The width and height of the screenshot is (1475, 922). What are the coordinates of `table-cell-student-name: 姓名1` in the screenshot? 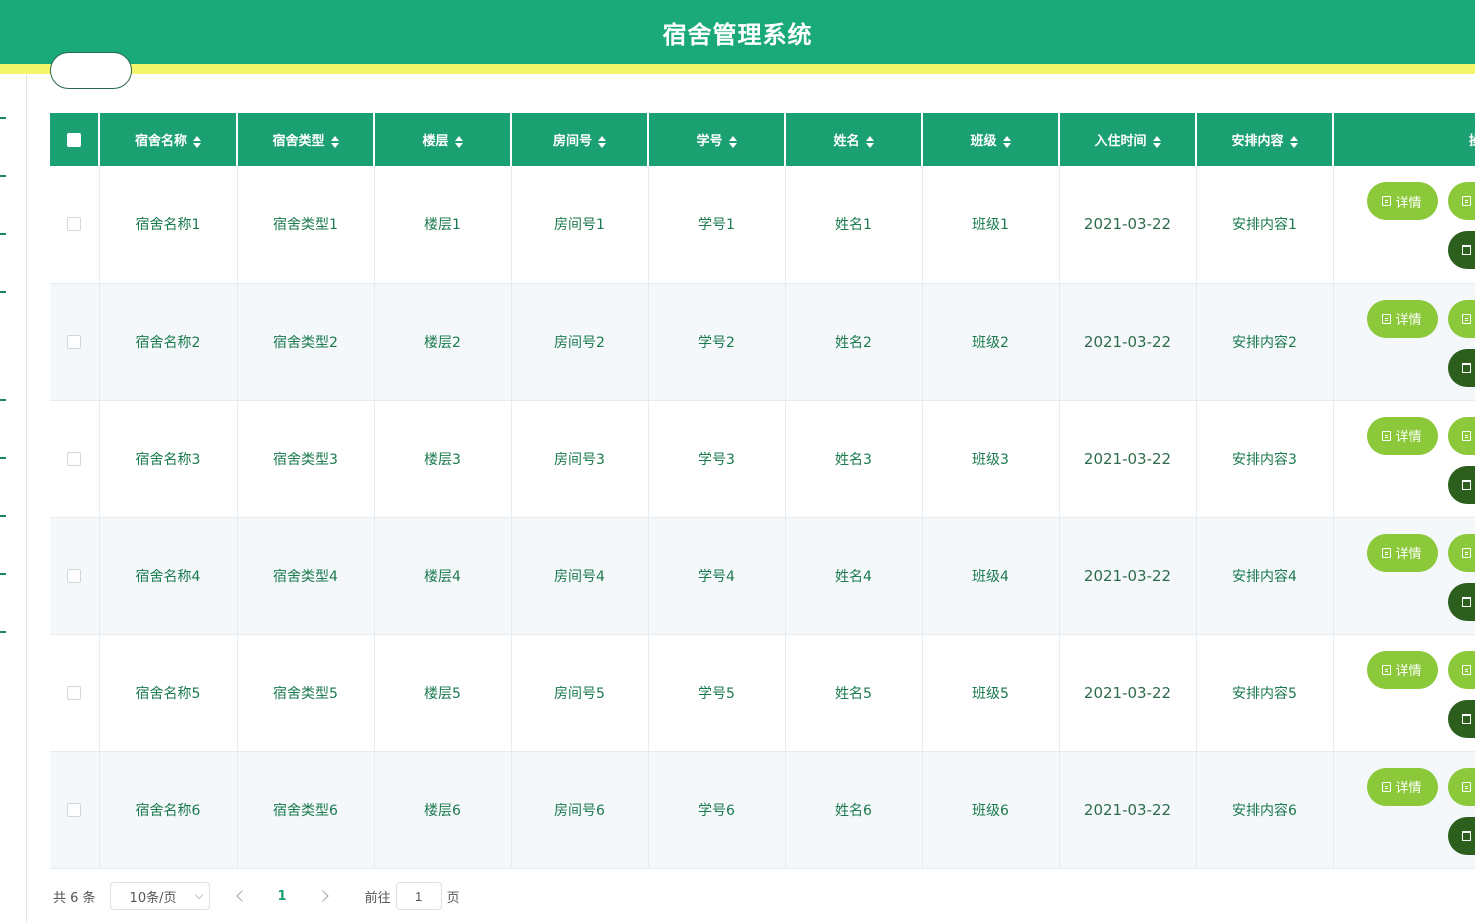 It's located at (854, 225).